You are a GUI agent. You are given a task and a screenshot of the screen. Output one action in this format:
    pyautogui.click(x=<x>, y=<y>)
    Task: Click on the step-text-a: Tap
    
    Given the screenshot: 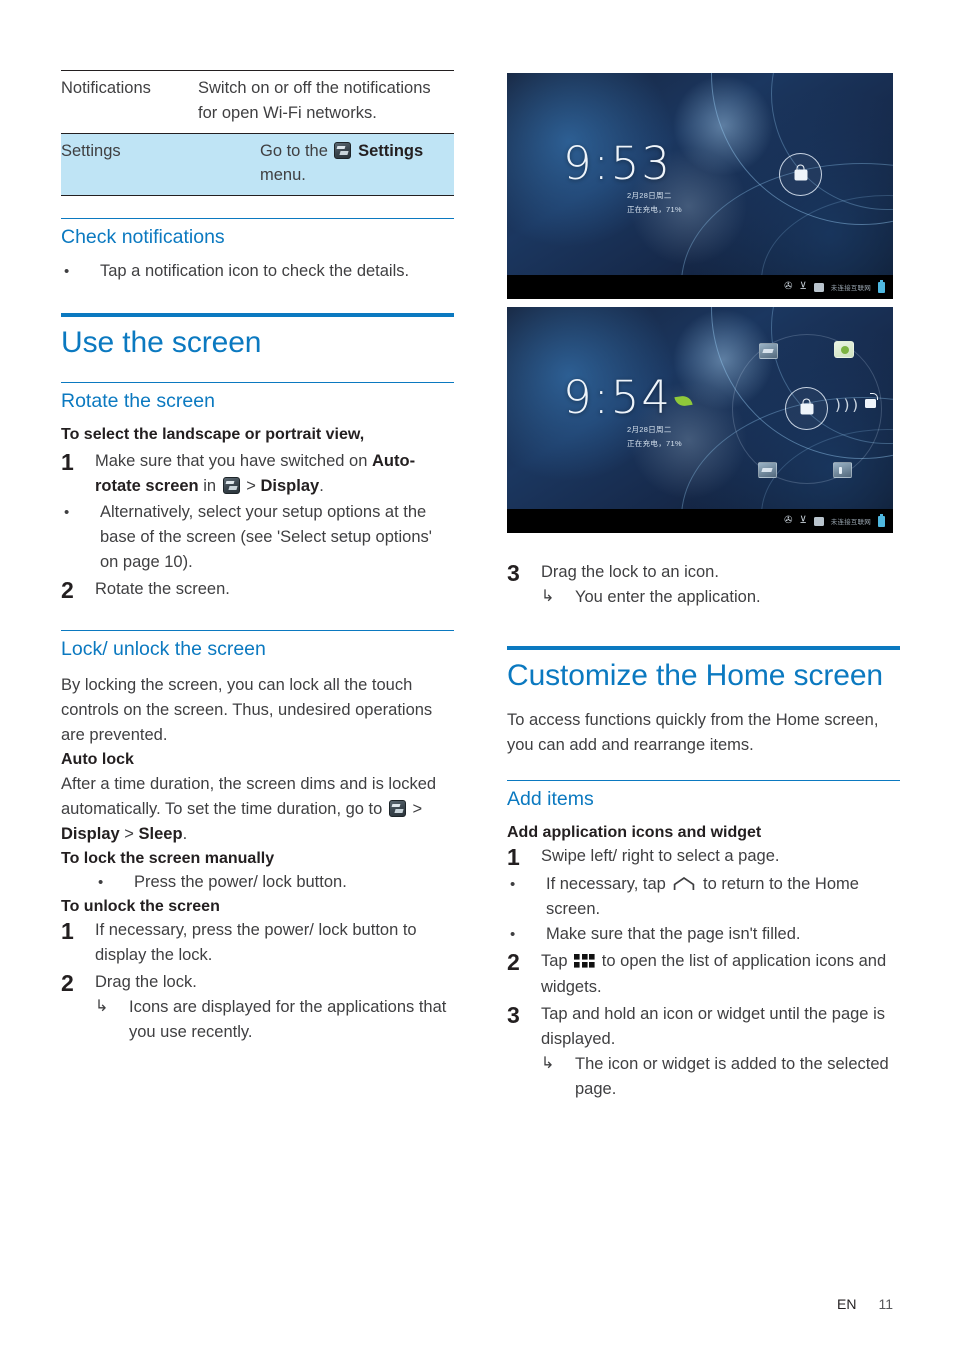 What is the action you would take?
    pyautogui.click(x=554, y=961)
    